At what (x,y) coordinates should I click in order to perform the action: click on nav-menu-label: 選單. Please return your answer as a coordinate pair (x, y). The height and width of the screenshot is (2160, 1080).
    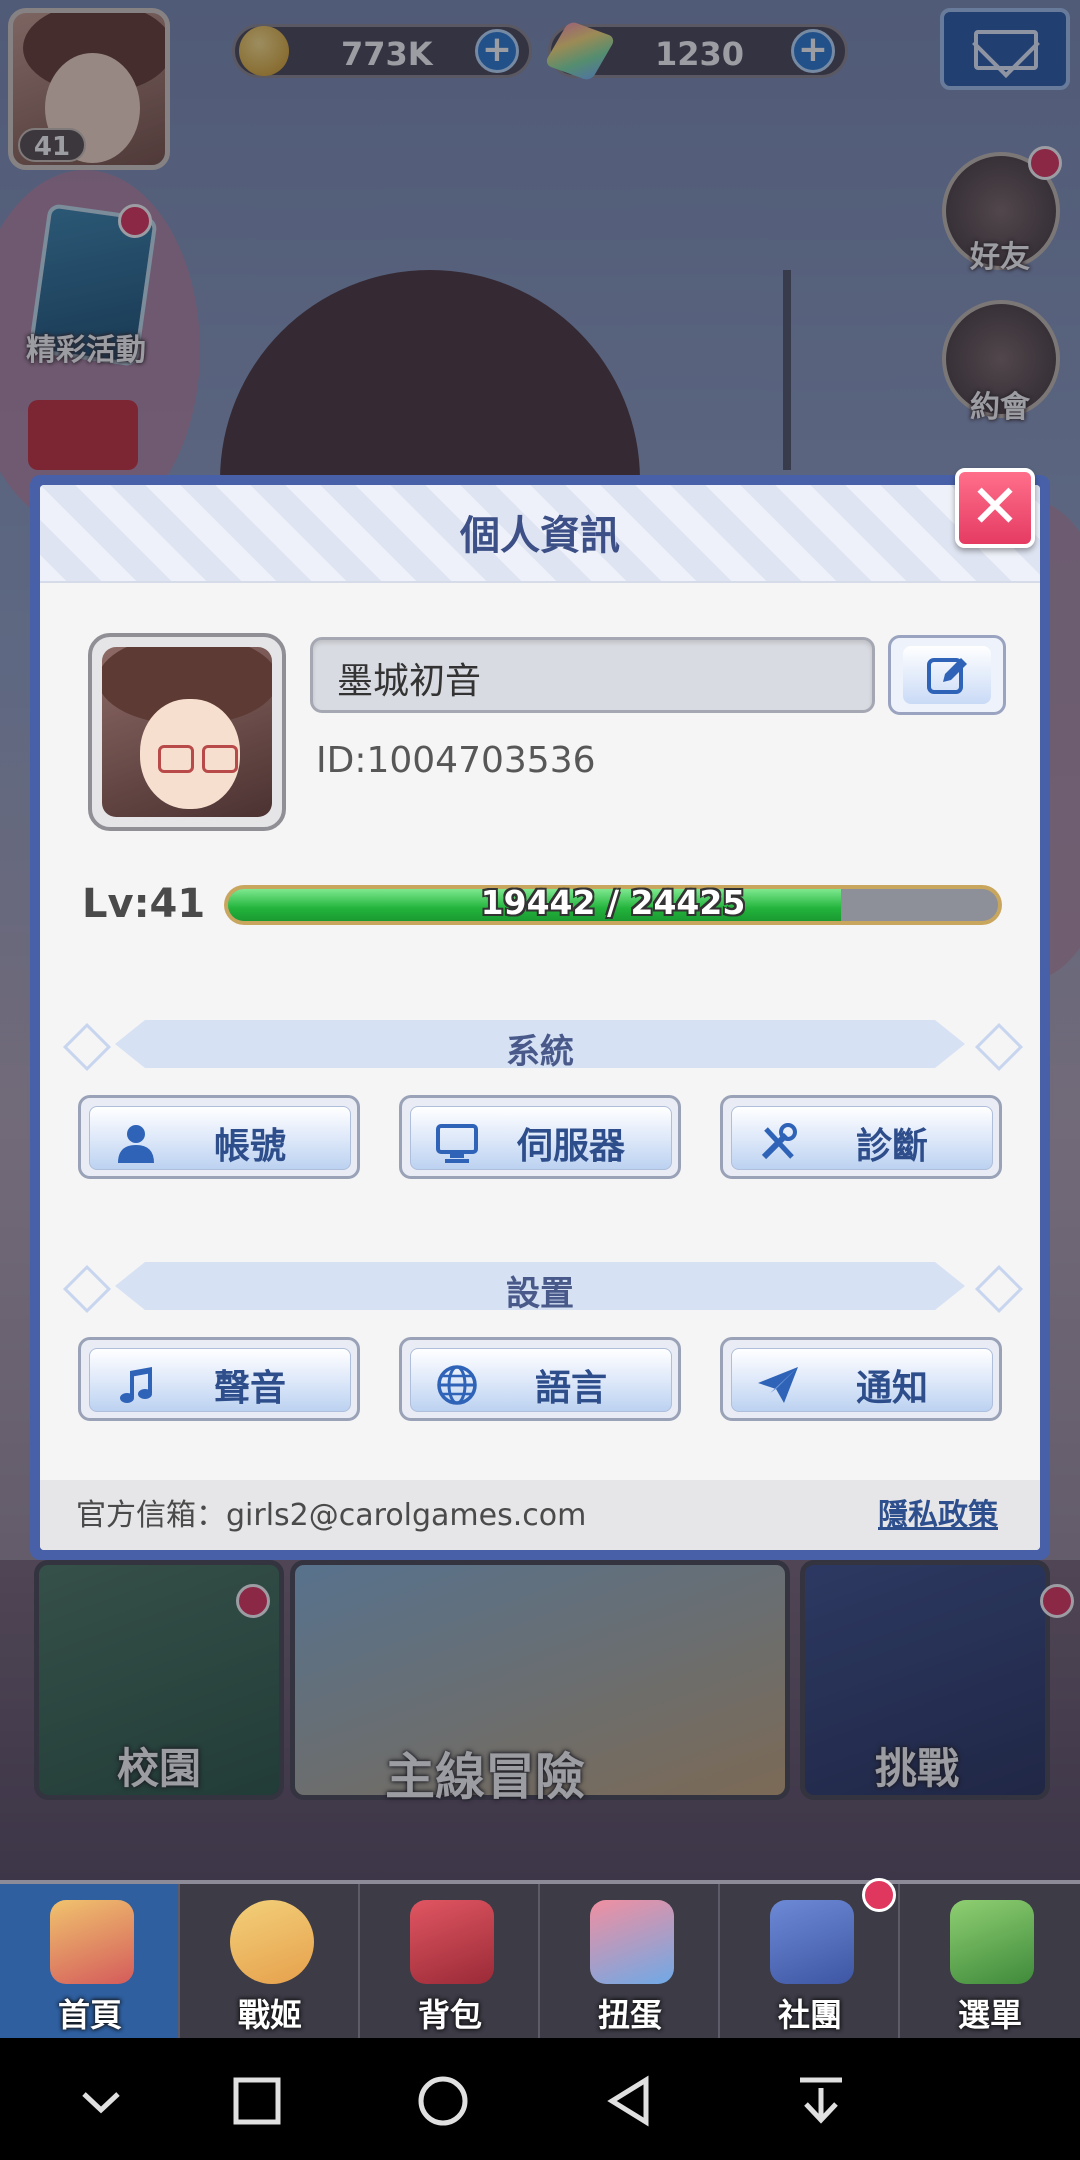
    Looking at the image, I should click on (989, 2015).